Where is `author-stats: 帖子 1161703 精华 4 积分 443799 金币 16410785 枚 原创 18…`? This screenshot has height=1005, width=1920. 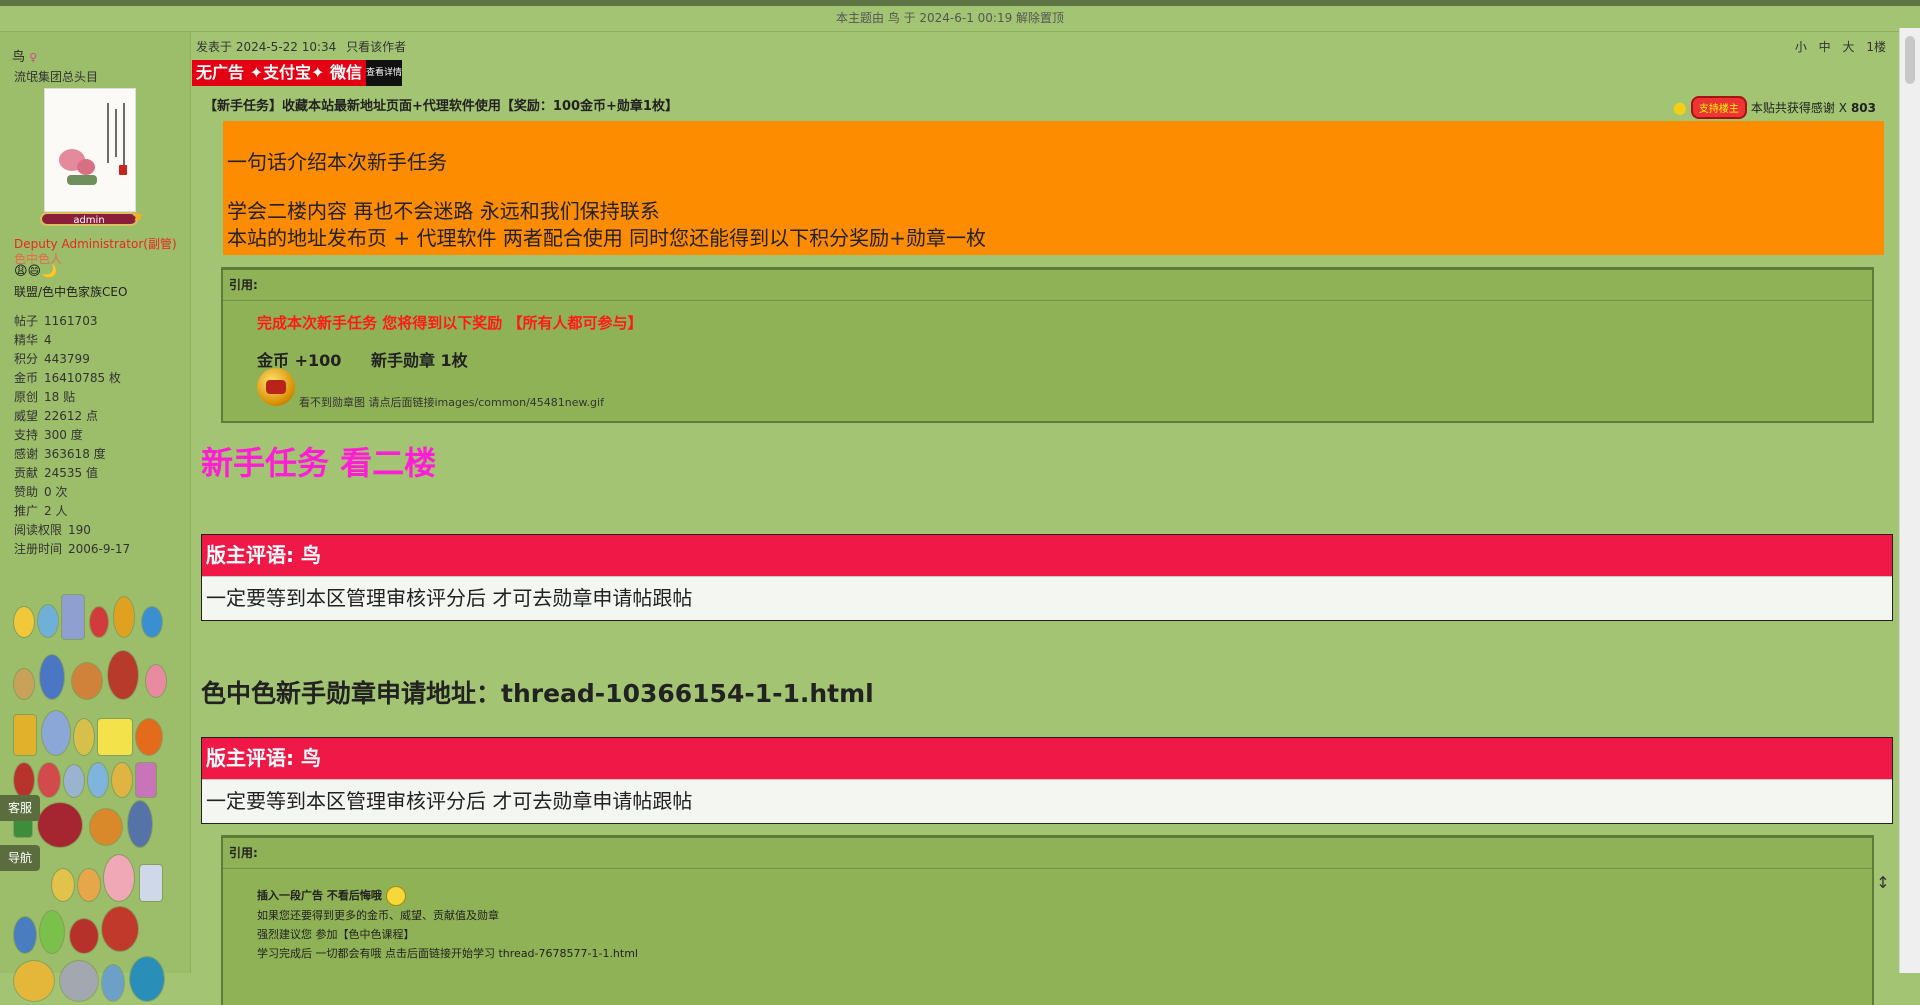
author-stats: 帖子 1161703 精华 4 积分 443799 金币 16410785 枚 原创 18… is located at coordinates (72, 435).